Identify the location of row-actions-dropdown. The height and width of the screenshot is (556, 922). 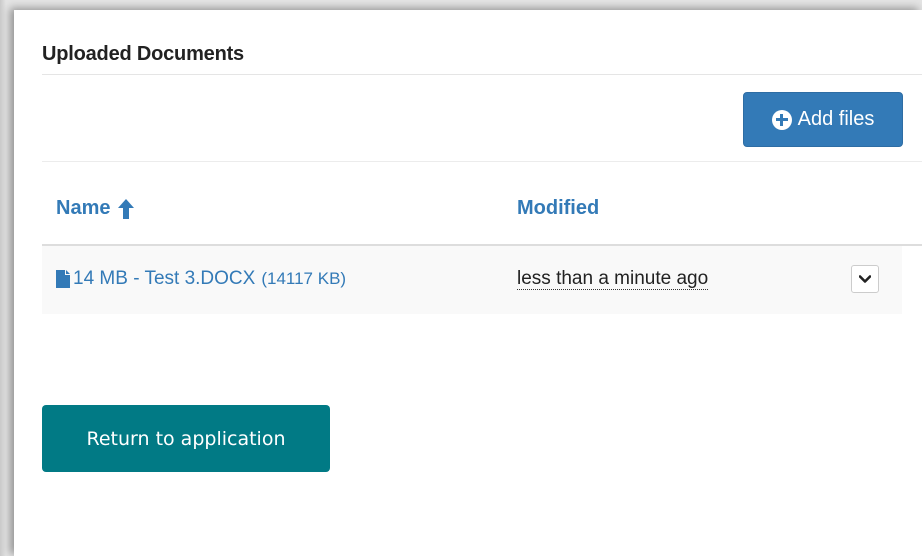
(865, 279).